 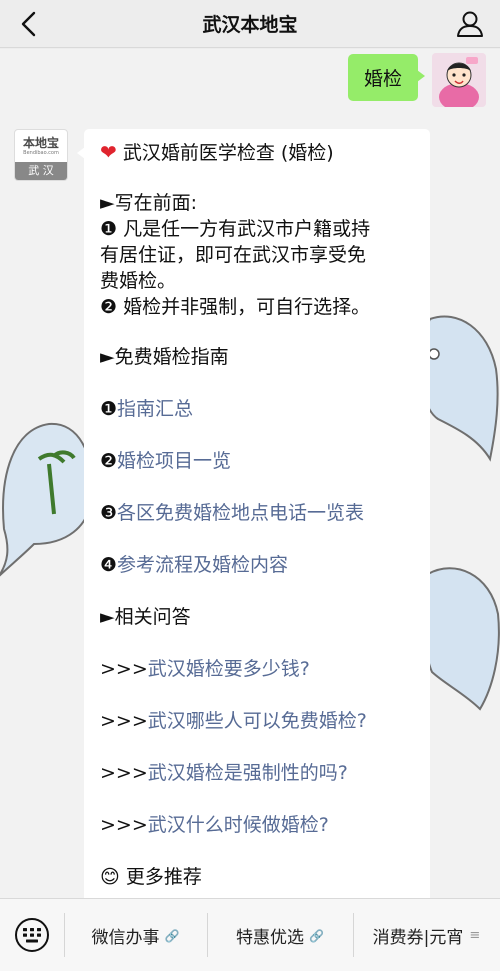 I want to click on bot-avatar-site: Bendibao.com, so click(x=41, y=153).